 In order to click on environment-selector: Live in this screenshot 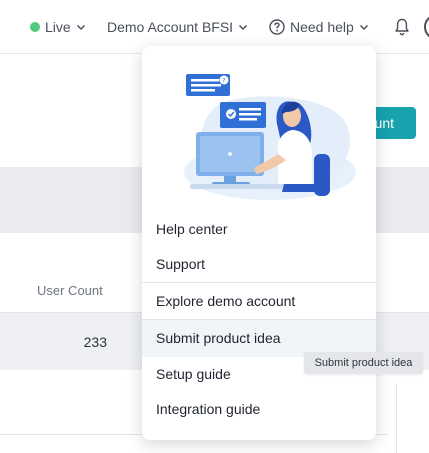, I will do `click(58, 27)`.